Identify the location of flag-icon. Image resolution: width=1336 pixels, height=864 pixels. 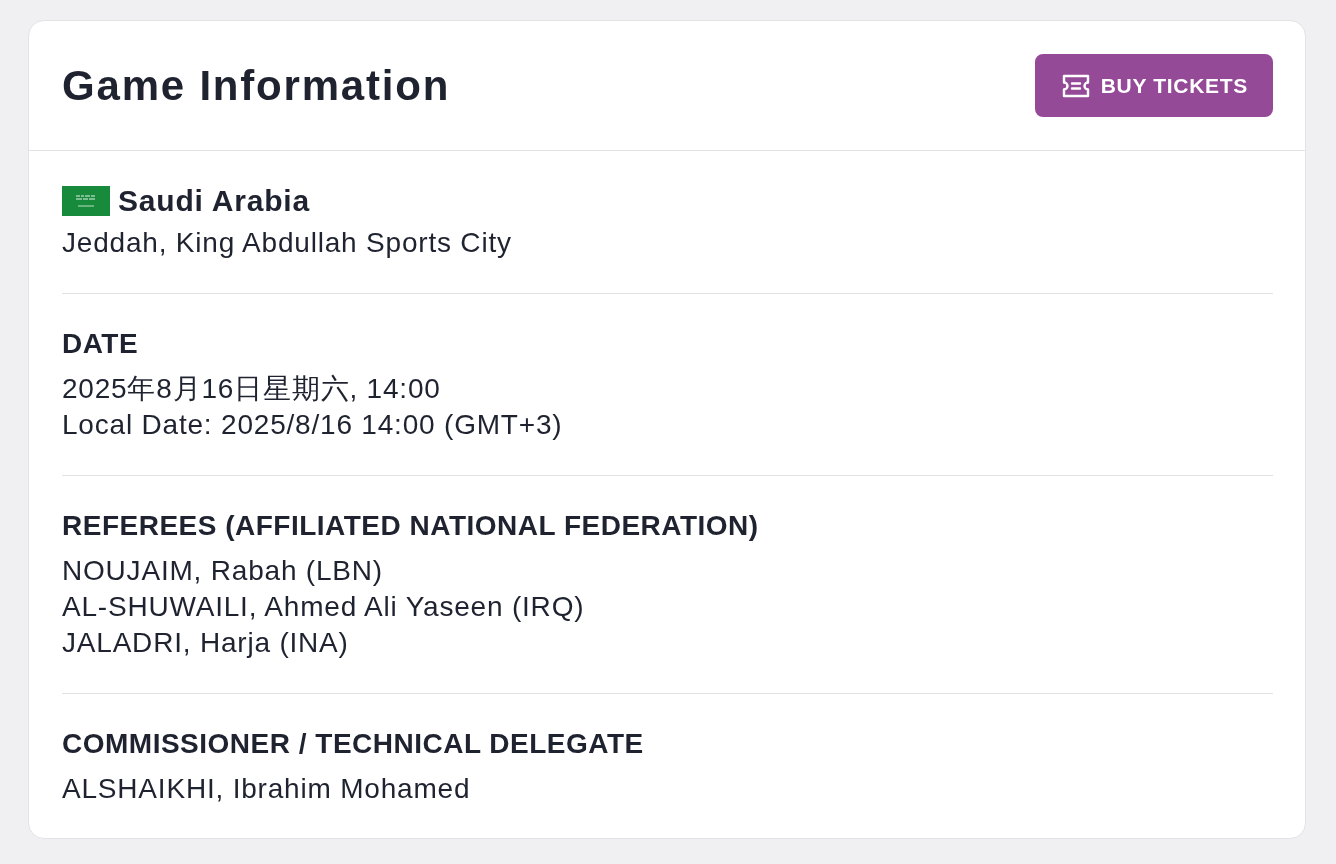
(86, 201).